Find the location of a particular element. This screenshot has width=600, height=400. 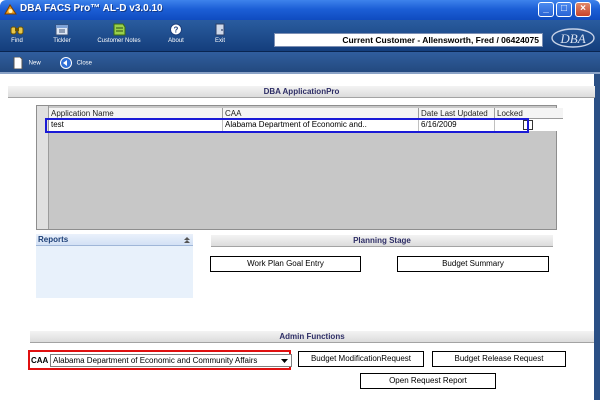

selected-row-highlight is located at coordinates (287, 125).